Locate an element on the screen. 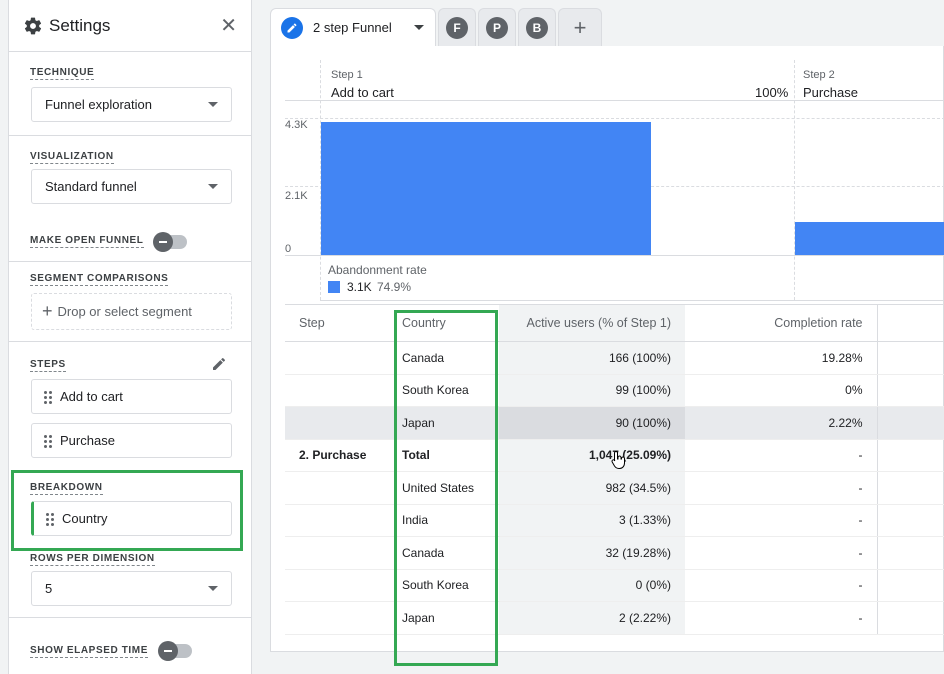  active-users-cell: 1,047 (25.09%) is located at coordinates (592, 455).